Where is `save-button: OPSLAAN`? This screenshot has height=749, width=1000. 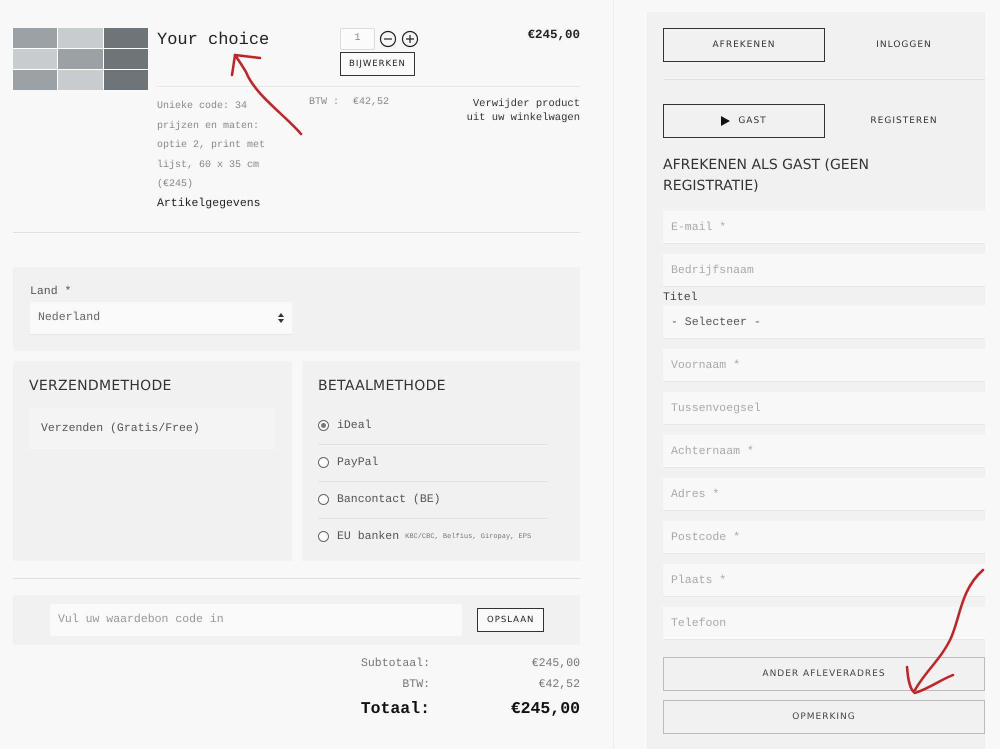
save-button: OPSLAAN is located at coordinates (510, 620).